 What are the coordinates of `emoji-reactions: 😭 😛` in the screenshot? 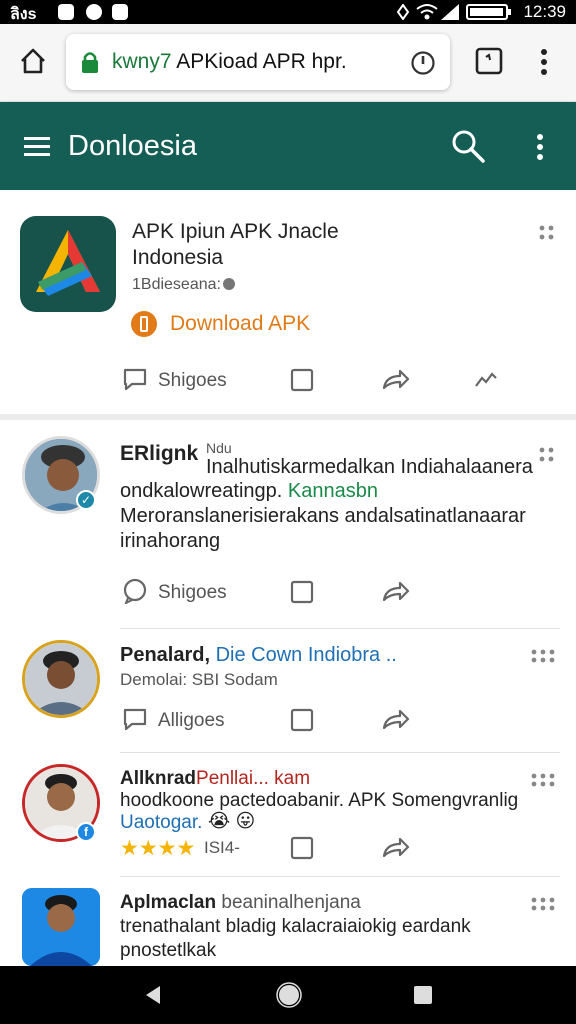 It's located at (232, 821).